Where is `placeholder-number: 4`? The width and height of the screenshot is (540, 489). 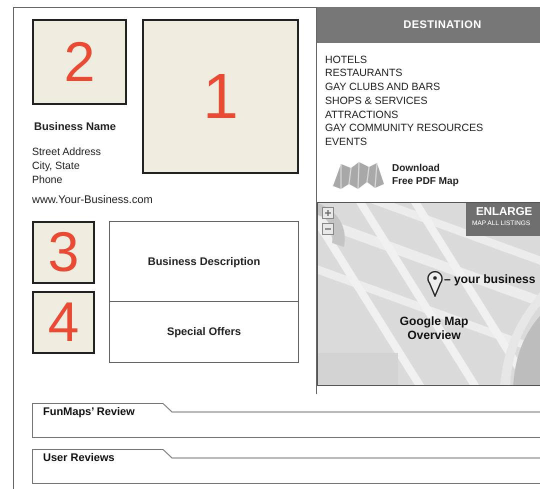
placeholder-number: 4 is located at coordinates (64, 322).